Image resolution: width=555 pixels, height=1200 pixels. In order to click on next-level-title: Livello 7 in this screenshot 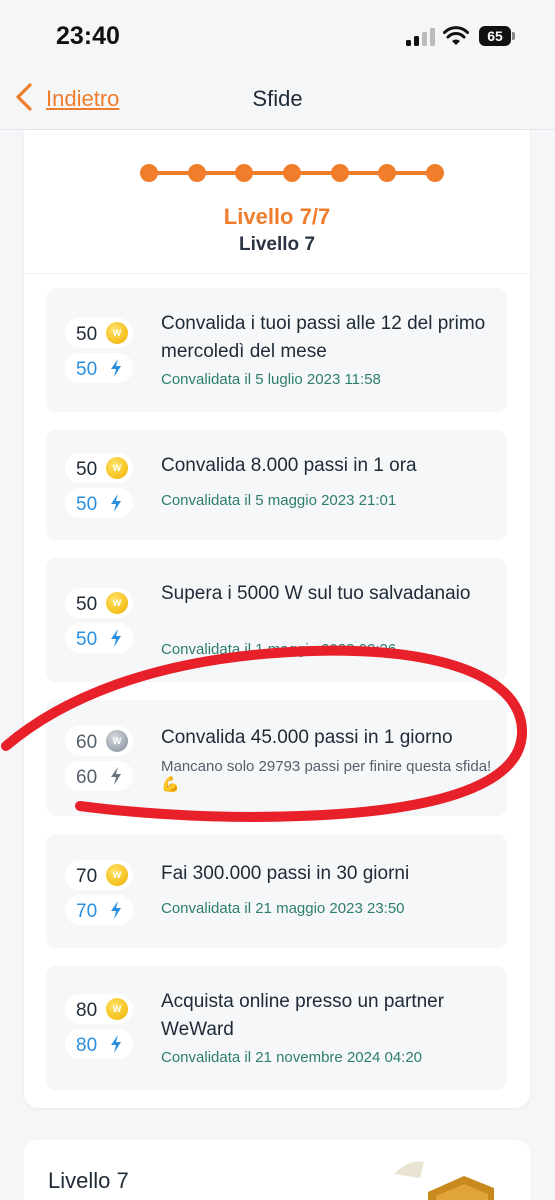, I will do `click(88, 1180)`.